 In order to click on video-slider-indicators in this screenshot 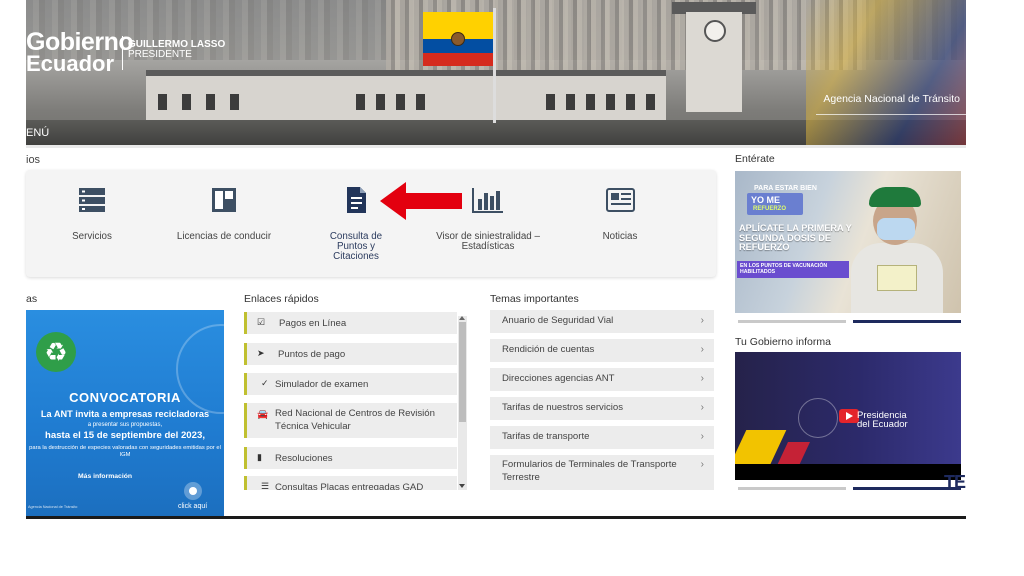, I will do `click(850, 488)`.